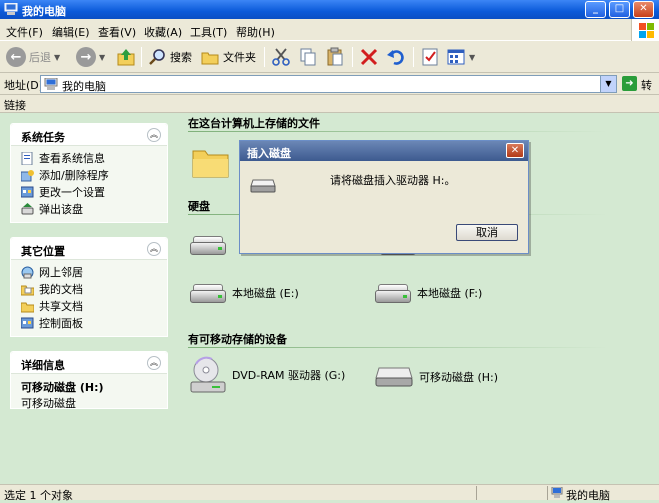  What do you see at coordinates (254, 123) in the screenshot?
I see `files-section-title: 在这台计算机上存储的文件` at bounding box center [254, 123].